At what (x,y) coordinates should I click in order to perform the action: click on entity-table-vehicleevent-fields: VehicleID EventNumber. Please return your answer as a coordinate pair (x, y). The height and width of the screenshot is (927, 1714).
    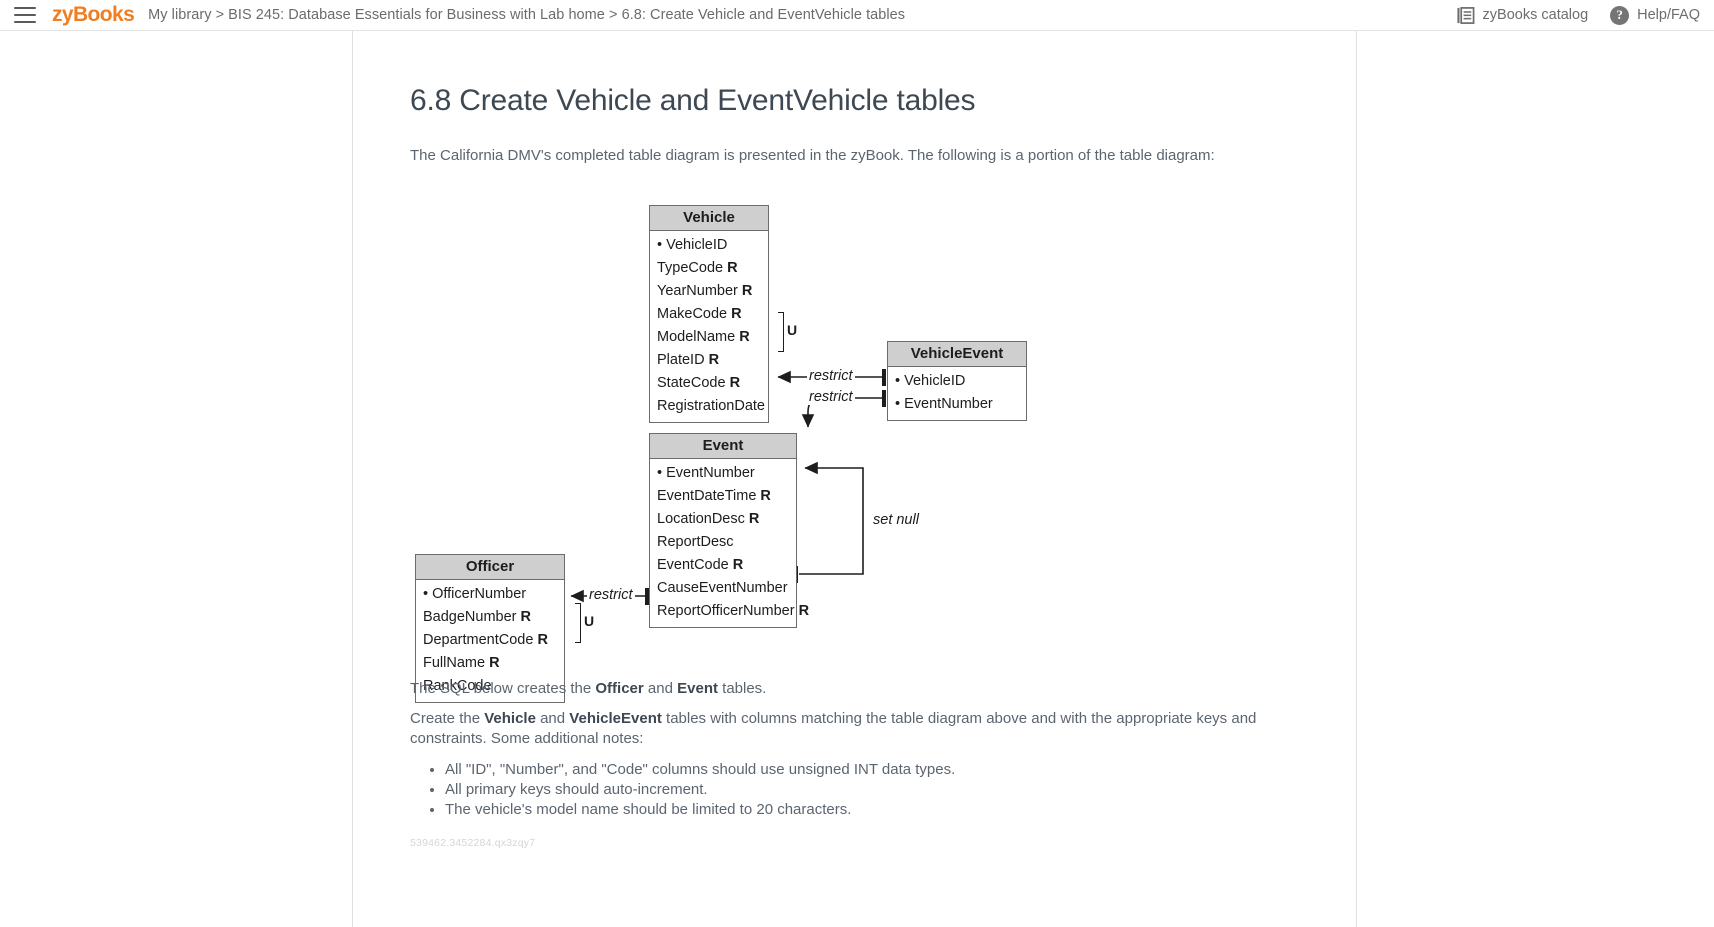
    Looking at the image, I should click on (957, 393).